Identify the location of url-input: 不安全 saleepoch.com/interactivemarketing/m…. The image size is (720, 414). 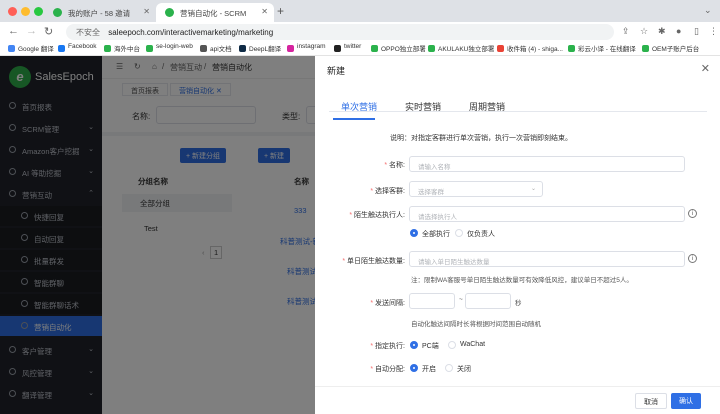
(340, 32).